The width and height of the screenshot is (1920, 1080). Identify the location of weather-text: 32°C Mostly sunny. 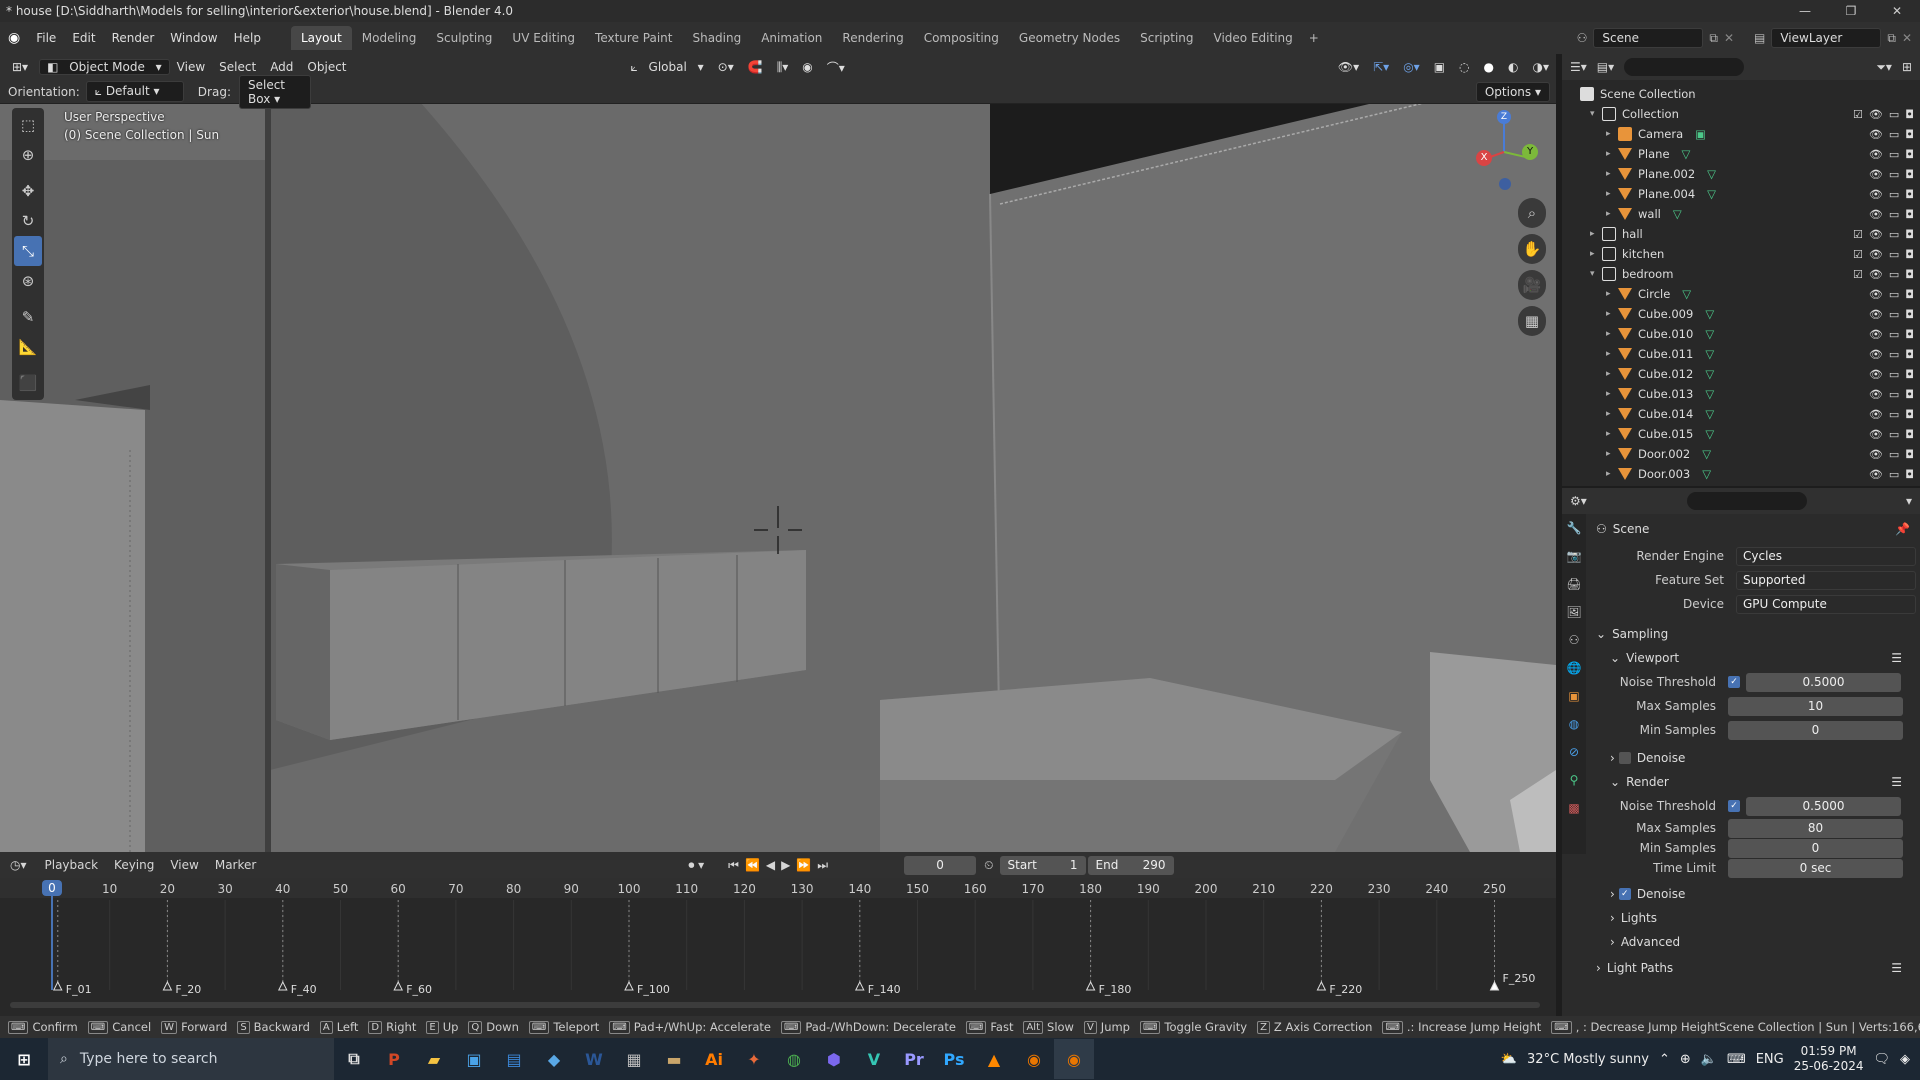
(1588, 1059).